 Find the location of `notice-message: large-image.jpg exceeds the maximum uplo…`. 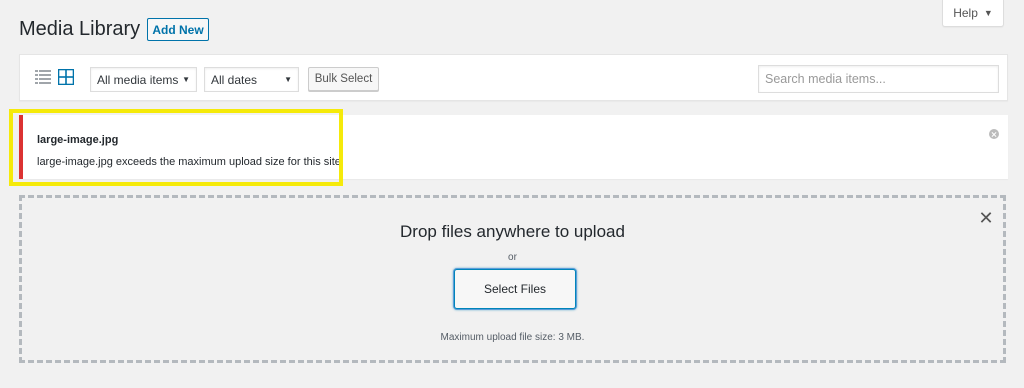

notice-message: large-image.jpg exceeds the maximum uplo… is located at coordinates (190, 162).